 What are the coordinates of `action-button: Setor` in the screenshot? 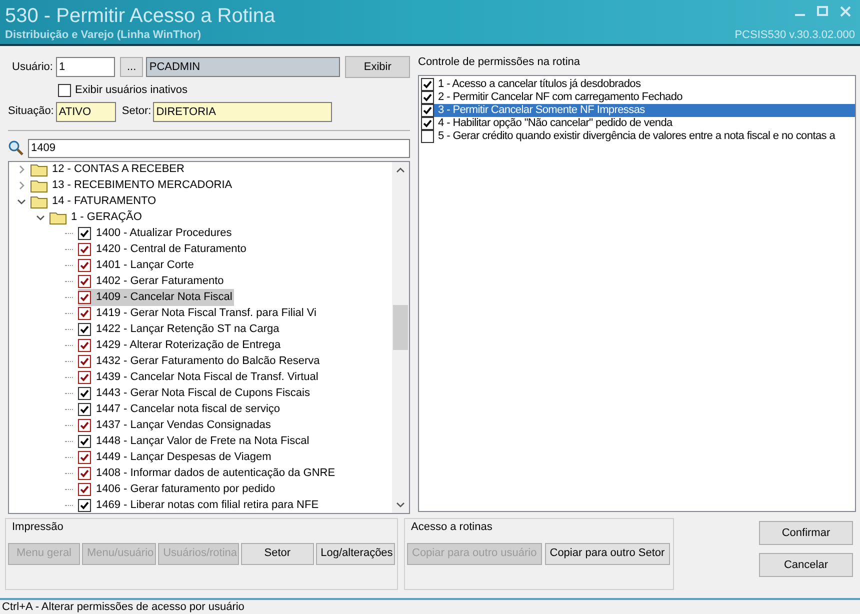 It's located at (277, 553).